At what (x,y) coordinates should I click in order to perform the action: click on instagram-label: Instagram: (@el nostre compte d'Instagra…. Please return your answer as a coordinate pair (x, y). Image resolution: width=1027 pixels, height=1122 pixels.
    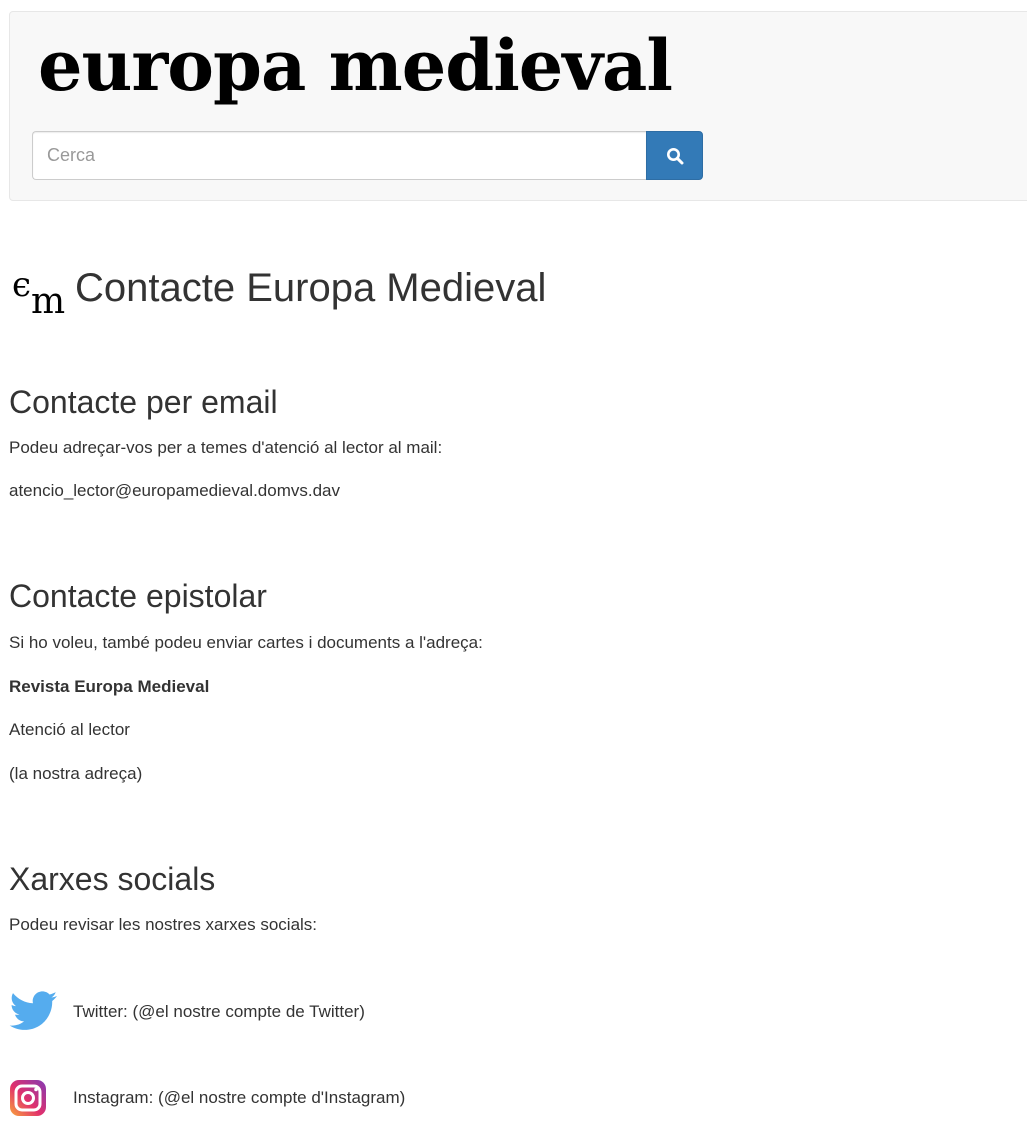
    Looking at the image, I should click on (239, 1097).